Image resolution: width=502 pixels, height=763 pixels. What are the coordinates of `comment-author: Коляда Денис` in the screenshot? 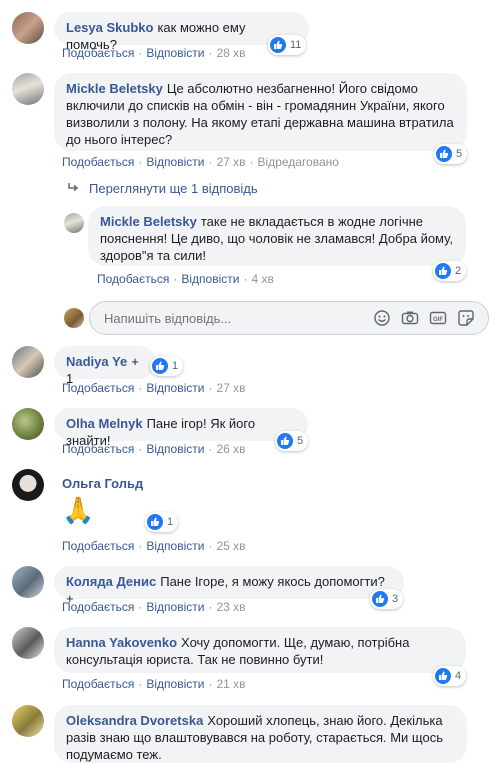 It's located at (111, 581).